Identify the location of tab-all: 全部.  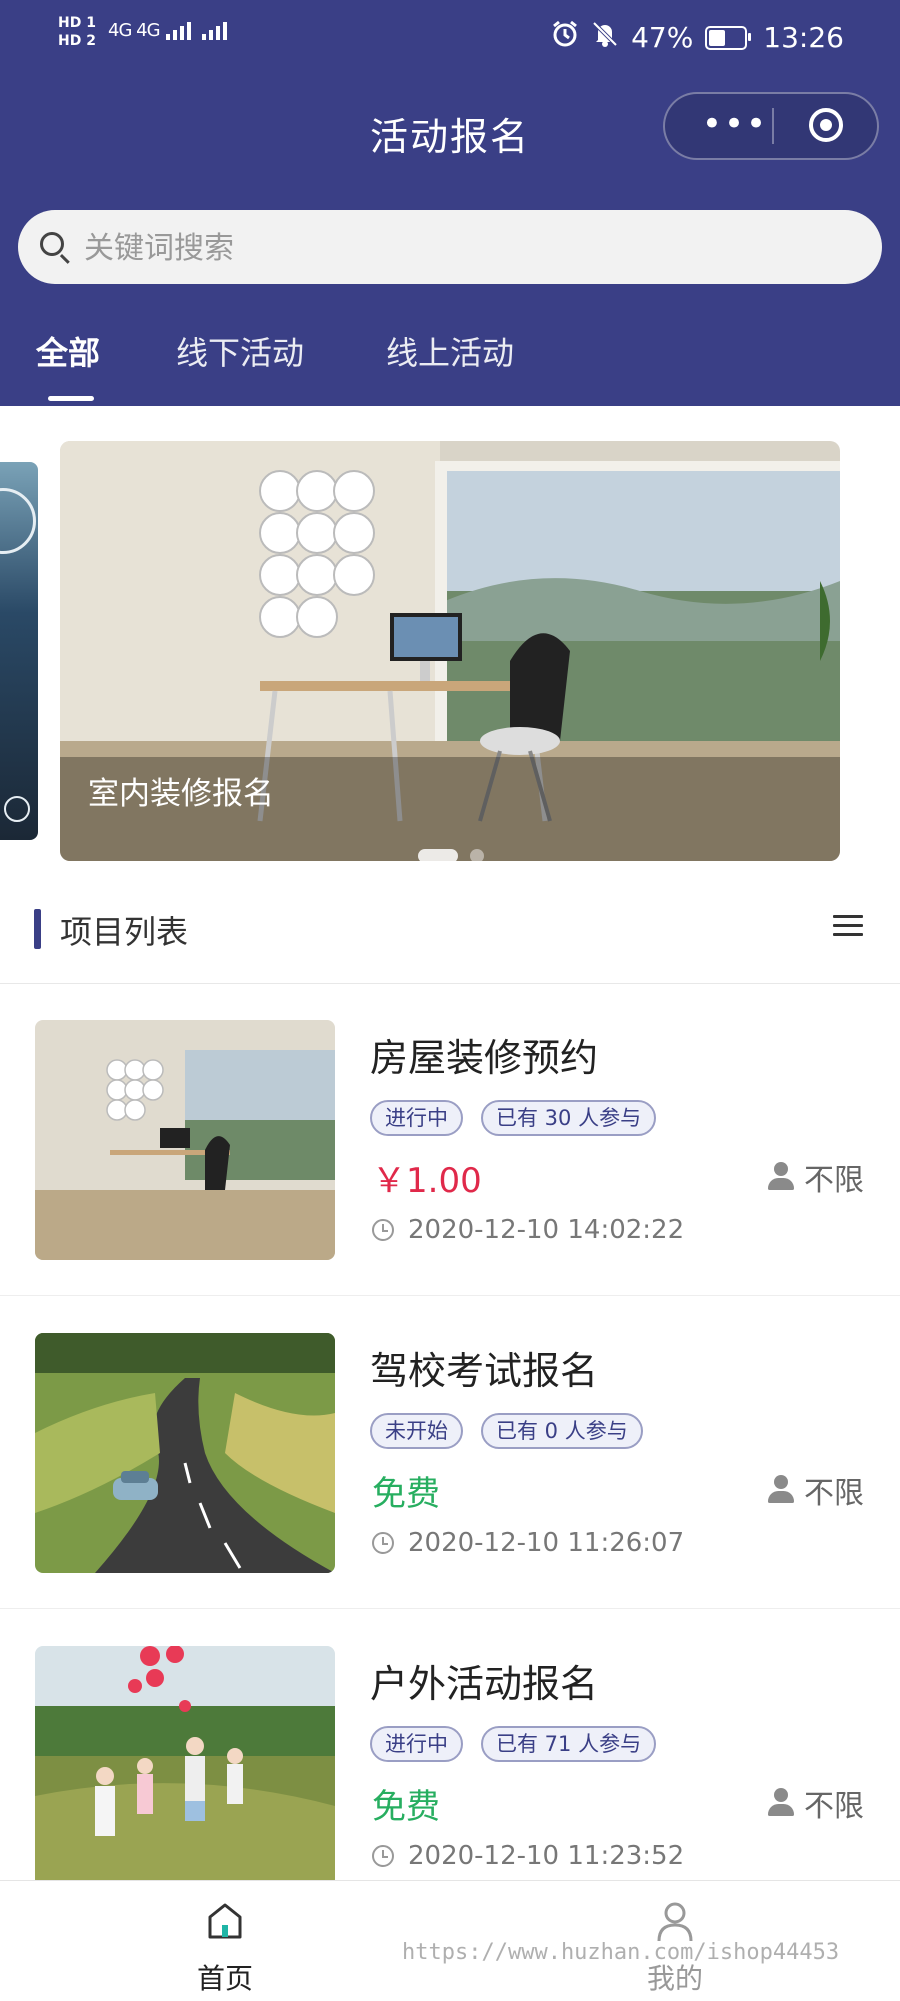
(68, 351).